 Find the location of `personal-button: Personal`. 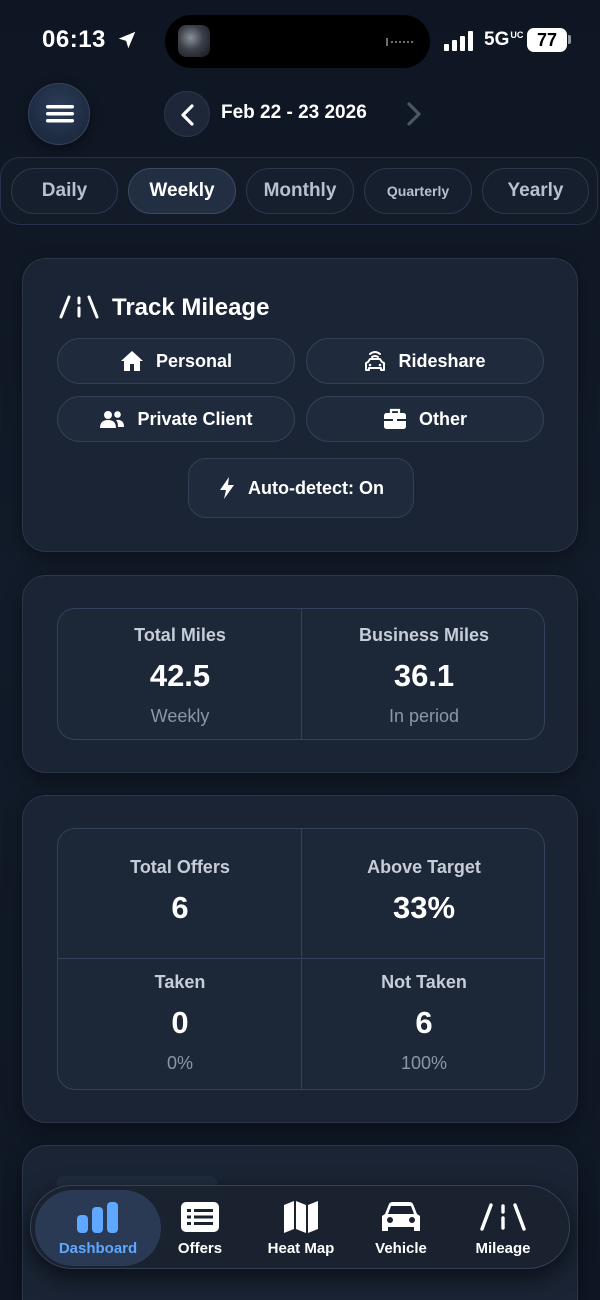

personal-button: Personal is located at coordinates (176, 361).